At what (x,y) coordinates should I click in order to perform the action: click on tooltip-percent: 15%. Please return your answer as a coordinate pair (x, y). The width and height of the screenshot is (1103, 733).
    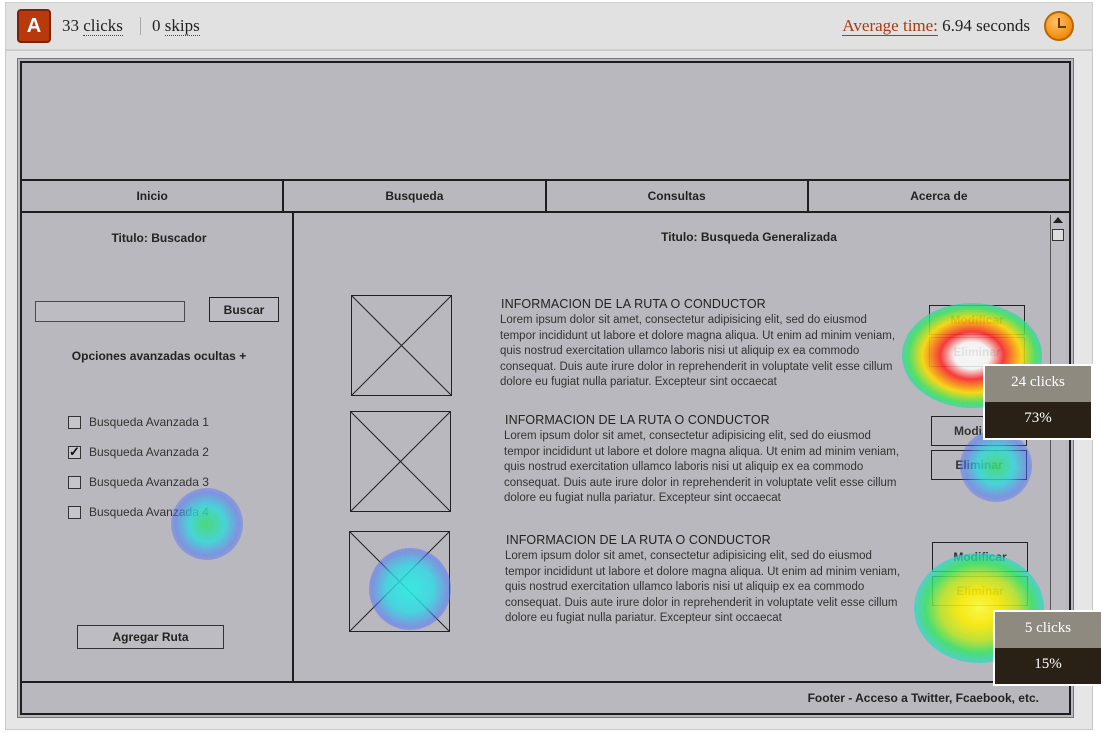
    Looking at the image, I should click on (1048, 666).